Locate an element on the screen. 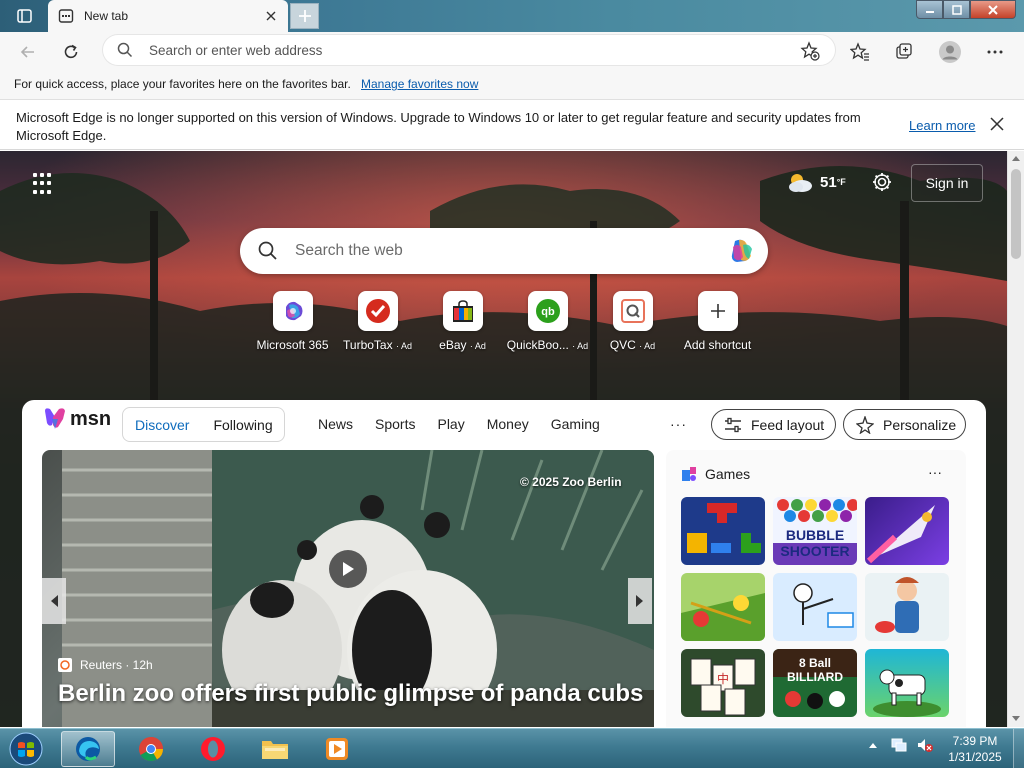  game-tile-bubble-shooter: BUBBLE SHOOTER is located at coordinates (815, 531).